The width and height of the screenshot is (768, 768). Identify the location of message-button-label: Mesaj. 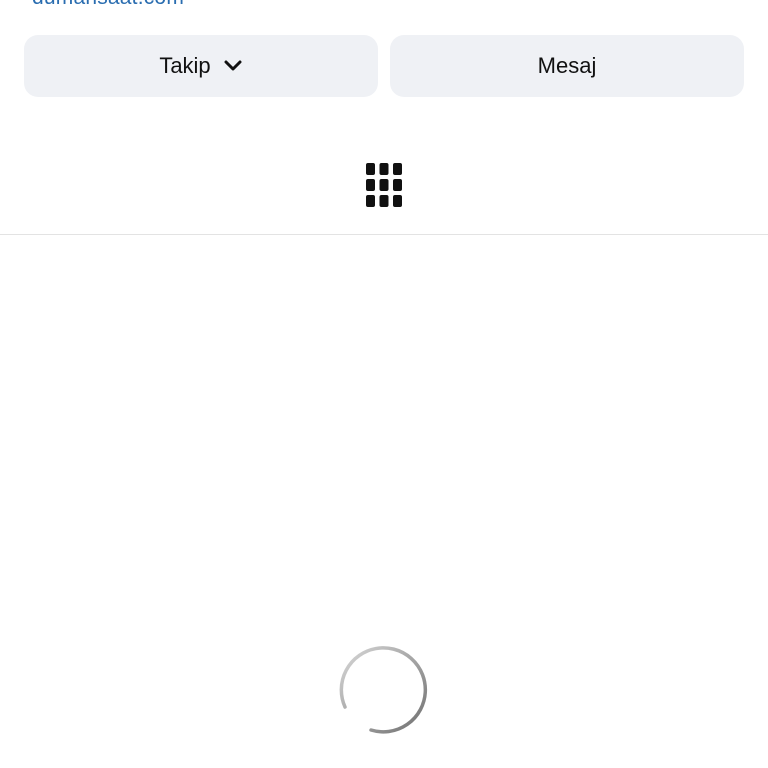
(567, 65).